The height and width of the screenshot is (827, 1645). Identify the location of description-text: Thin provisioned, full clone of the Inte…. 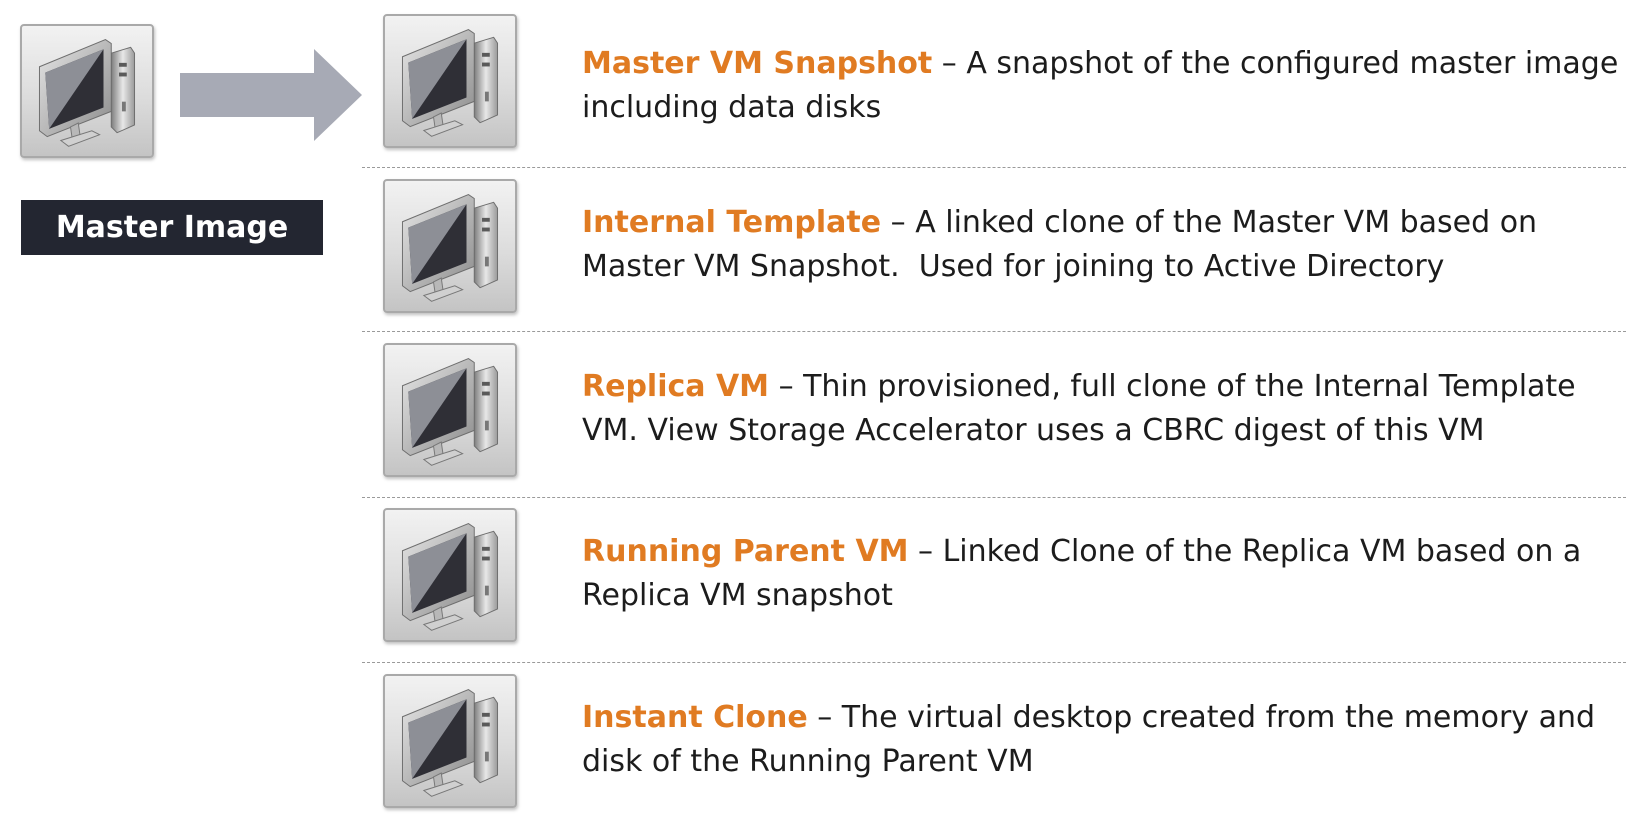
(1189, 386).